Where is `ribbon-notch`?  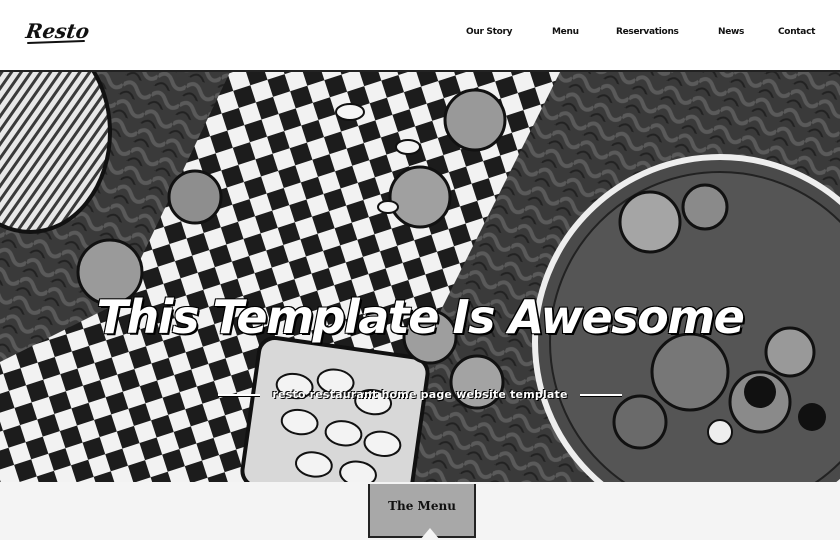
ribbon-notch is located at coordinates (430, 534).